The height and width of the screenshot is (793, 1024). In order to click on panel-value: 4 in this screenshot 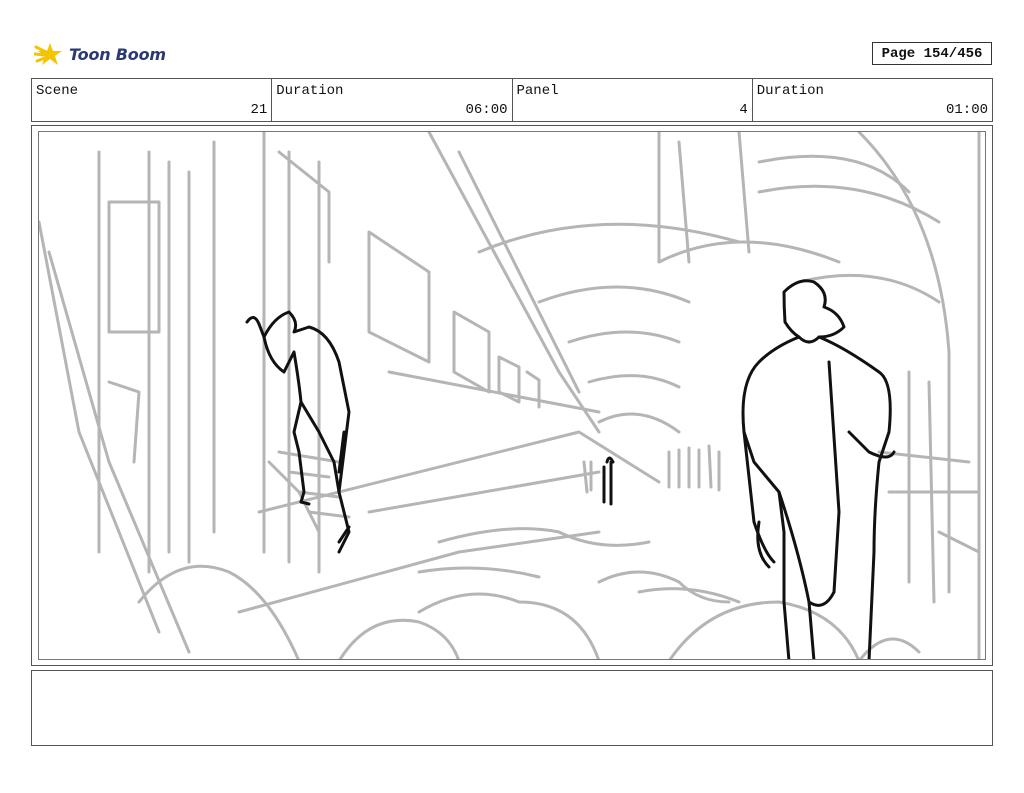, I will do `click(743, 110)`.